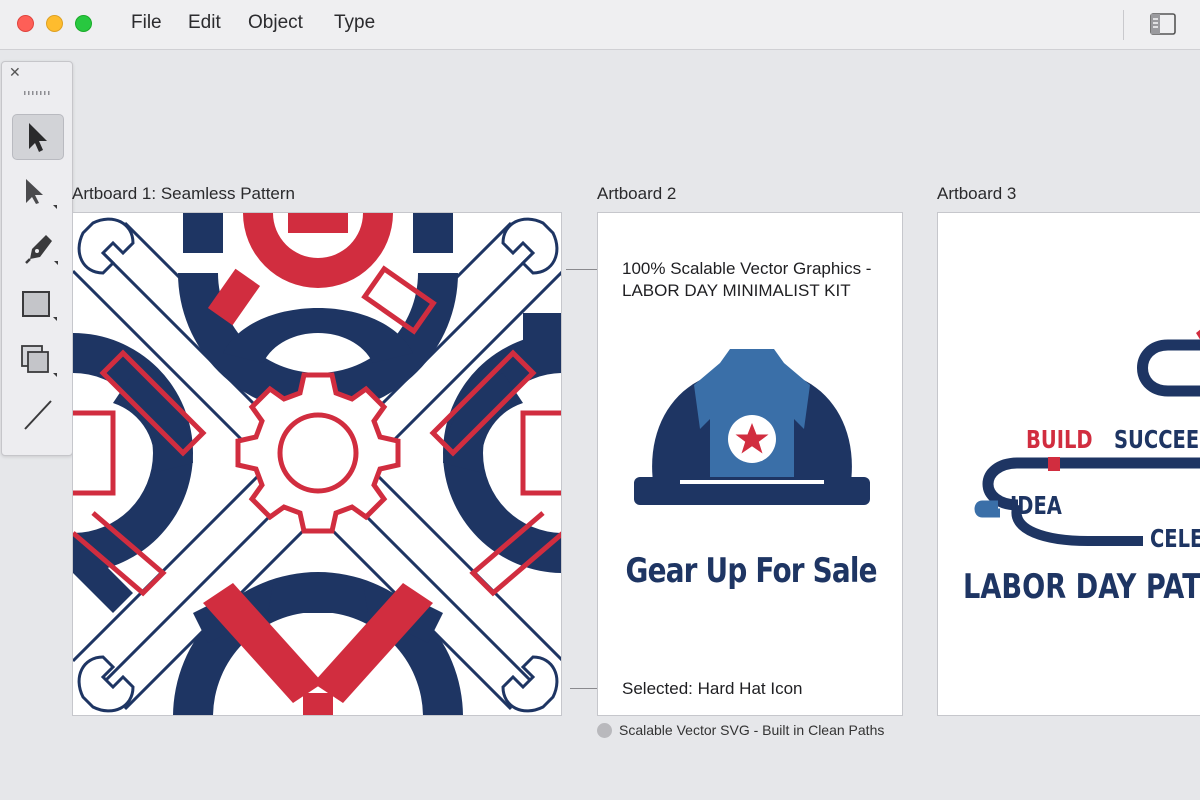 This screenshot has width=1200, height=800. What do you see at coordinates (1081, 587) in the screenshot?
I see `pathway-title: LABOR DAY PATHW` at bounding box center [1081, 587].